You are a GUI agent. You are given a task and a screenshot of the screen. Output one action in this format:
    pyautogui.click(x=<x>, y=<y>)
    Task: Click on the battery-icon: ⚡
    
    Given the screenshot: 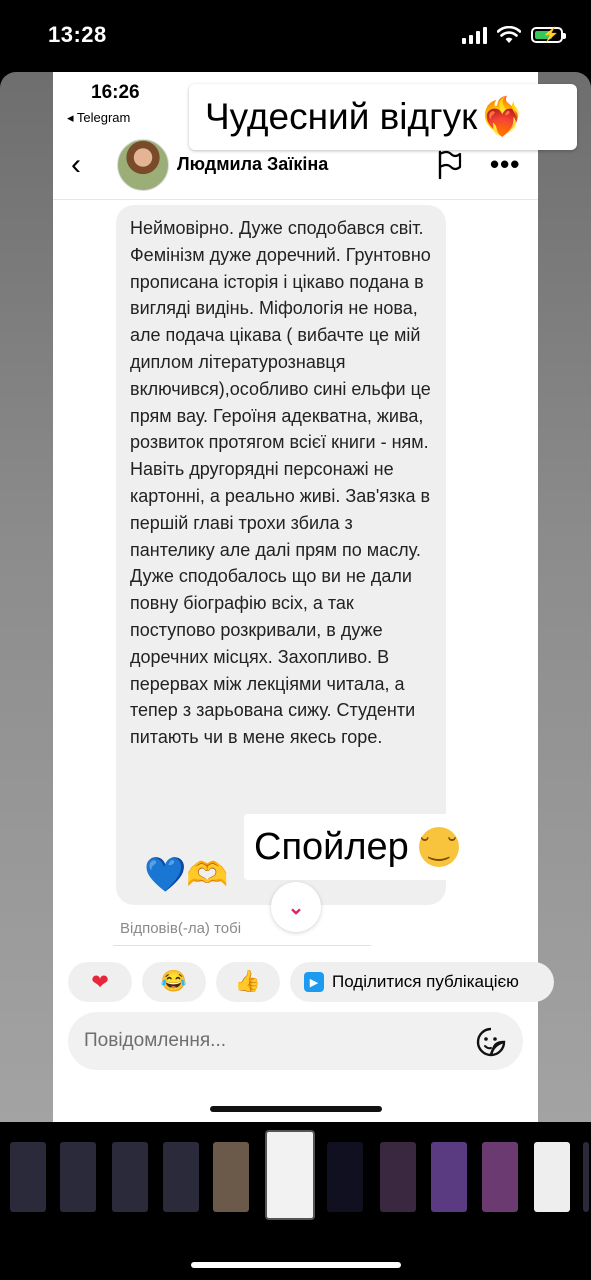 What is the action you would take?
    pyautogui.click(x=548, y=34)
    